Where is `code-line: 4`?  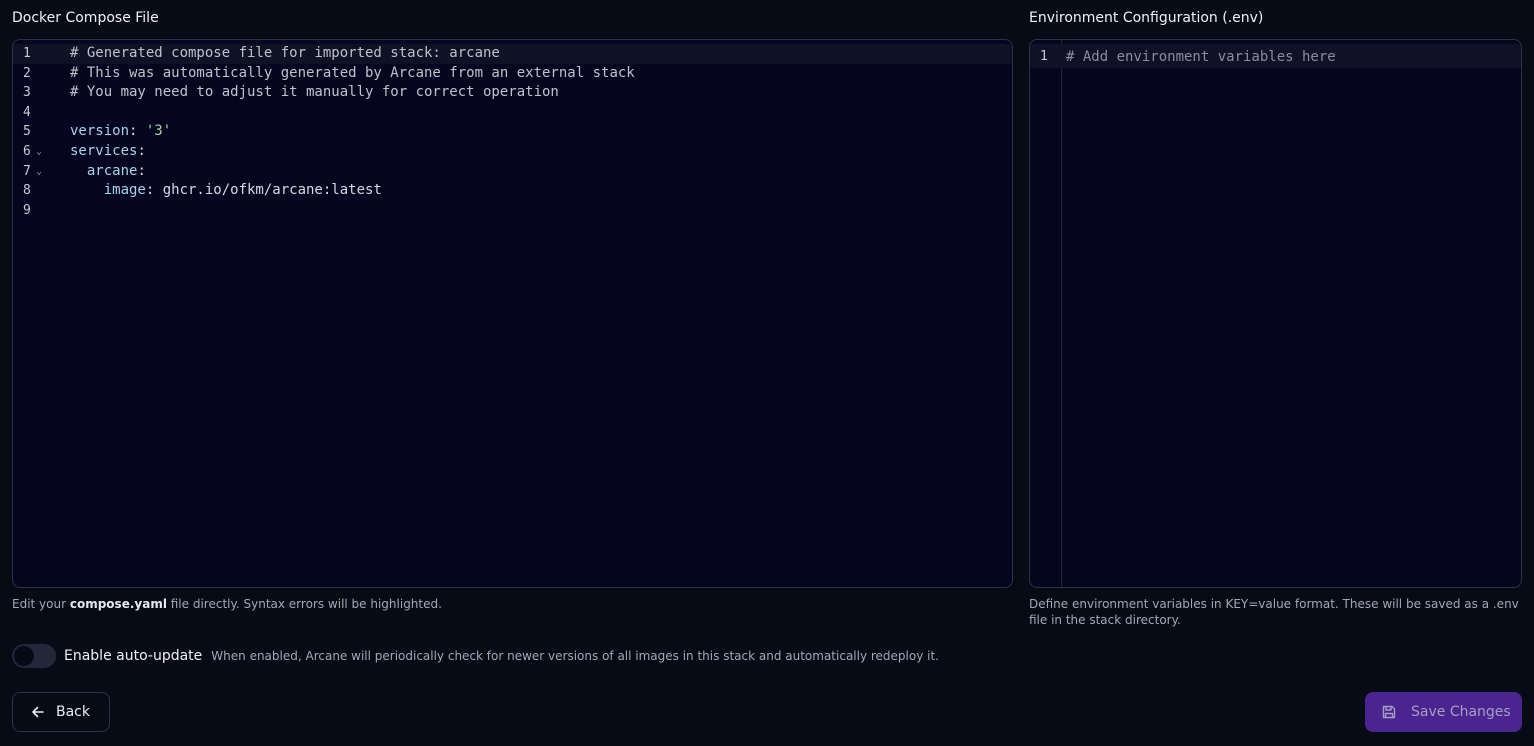
code-line: 4 is located at coordinates (512, 113).